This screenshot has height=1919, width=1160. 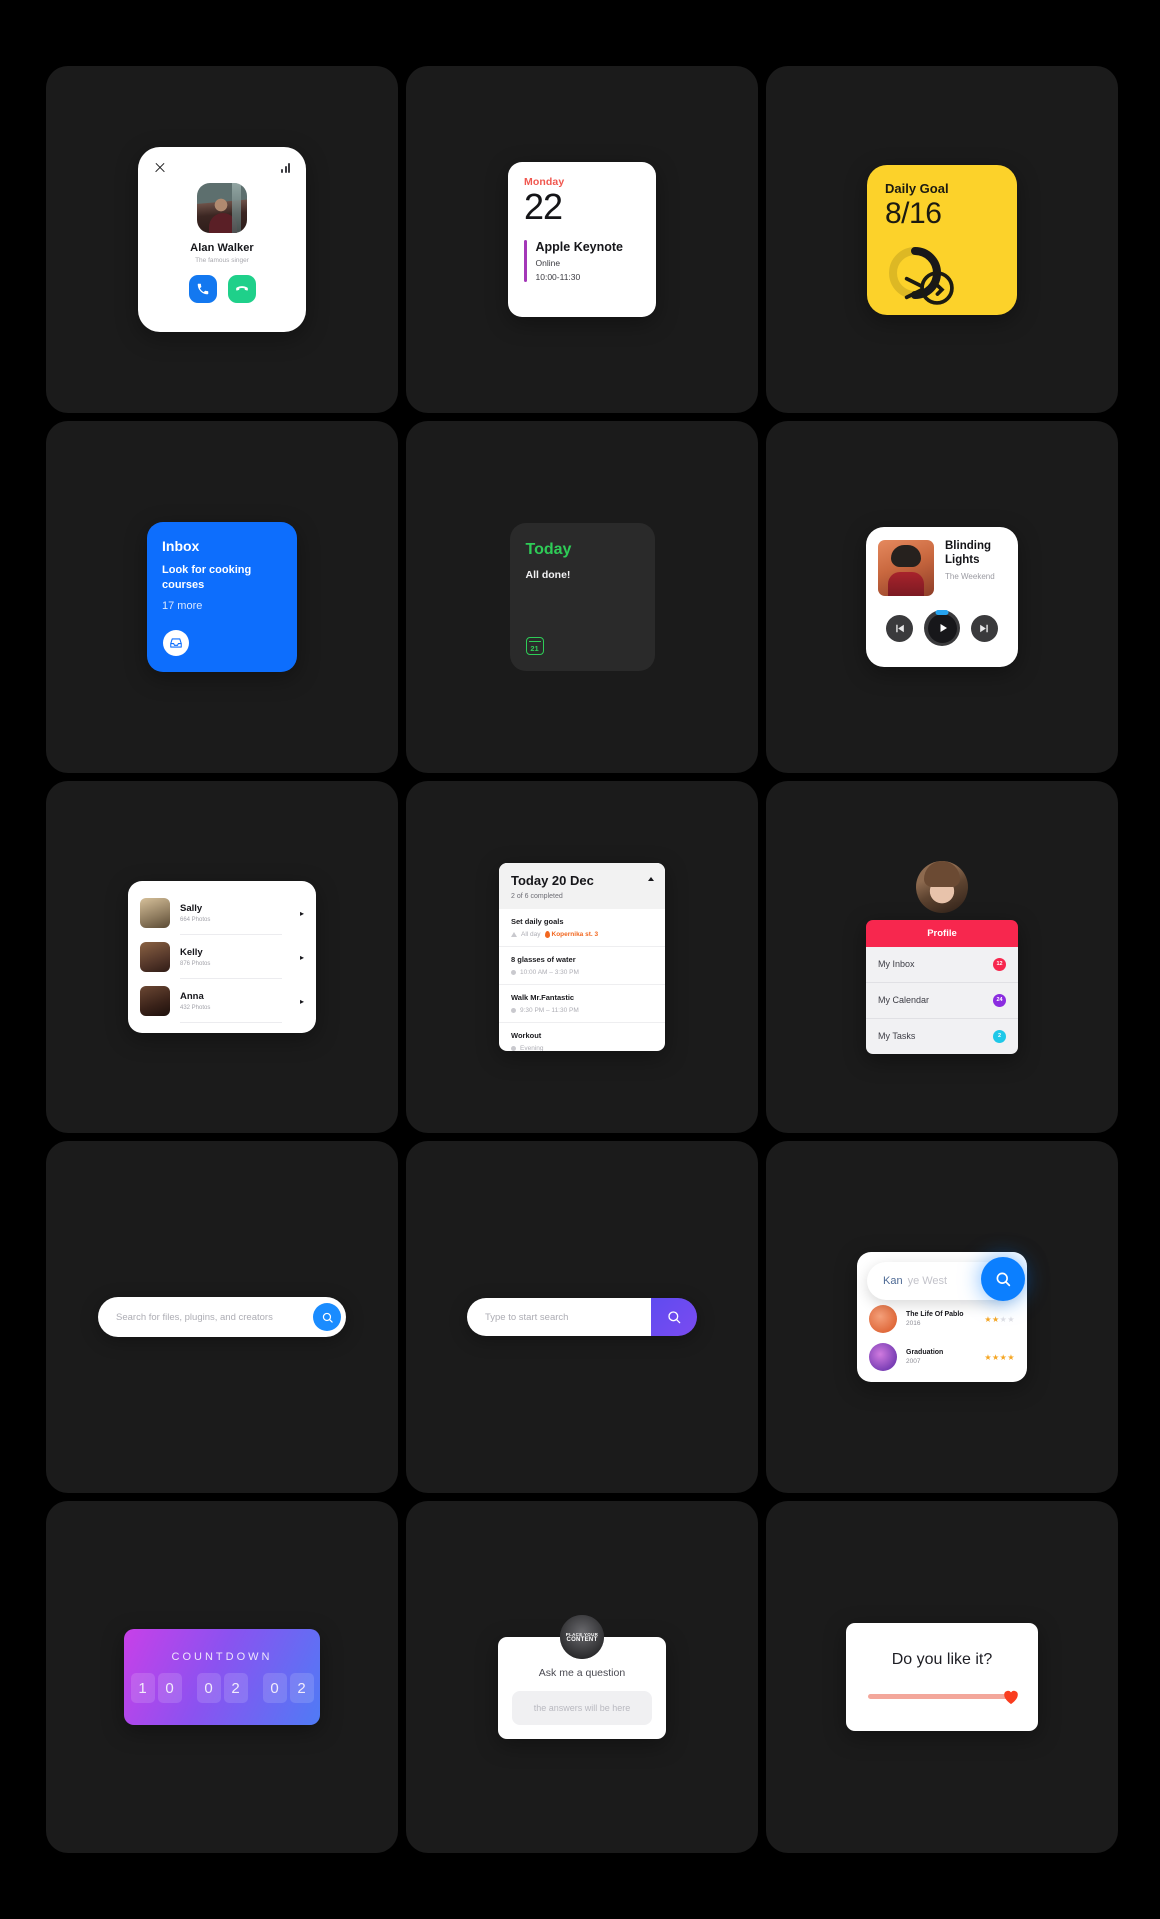 I want to click on daily-goal-card: Daily Goal 8/16, so click(x=942, y=239).